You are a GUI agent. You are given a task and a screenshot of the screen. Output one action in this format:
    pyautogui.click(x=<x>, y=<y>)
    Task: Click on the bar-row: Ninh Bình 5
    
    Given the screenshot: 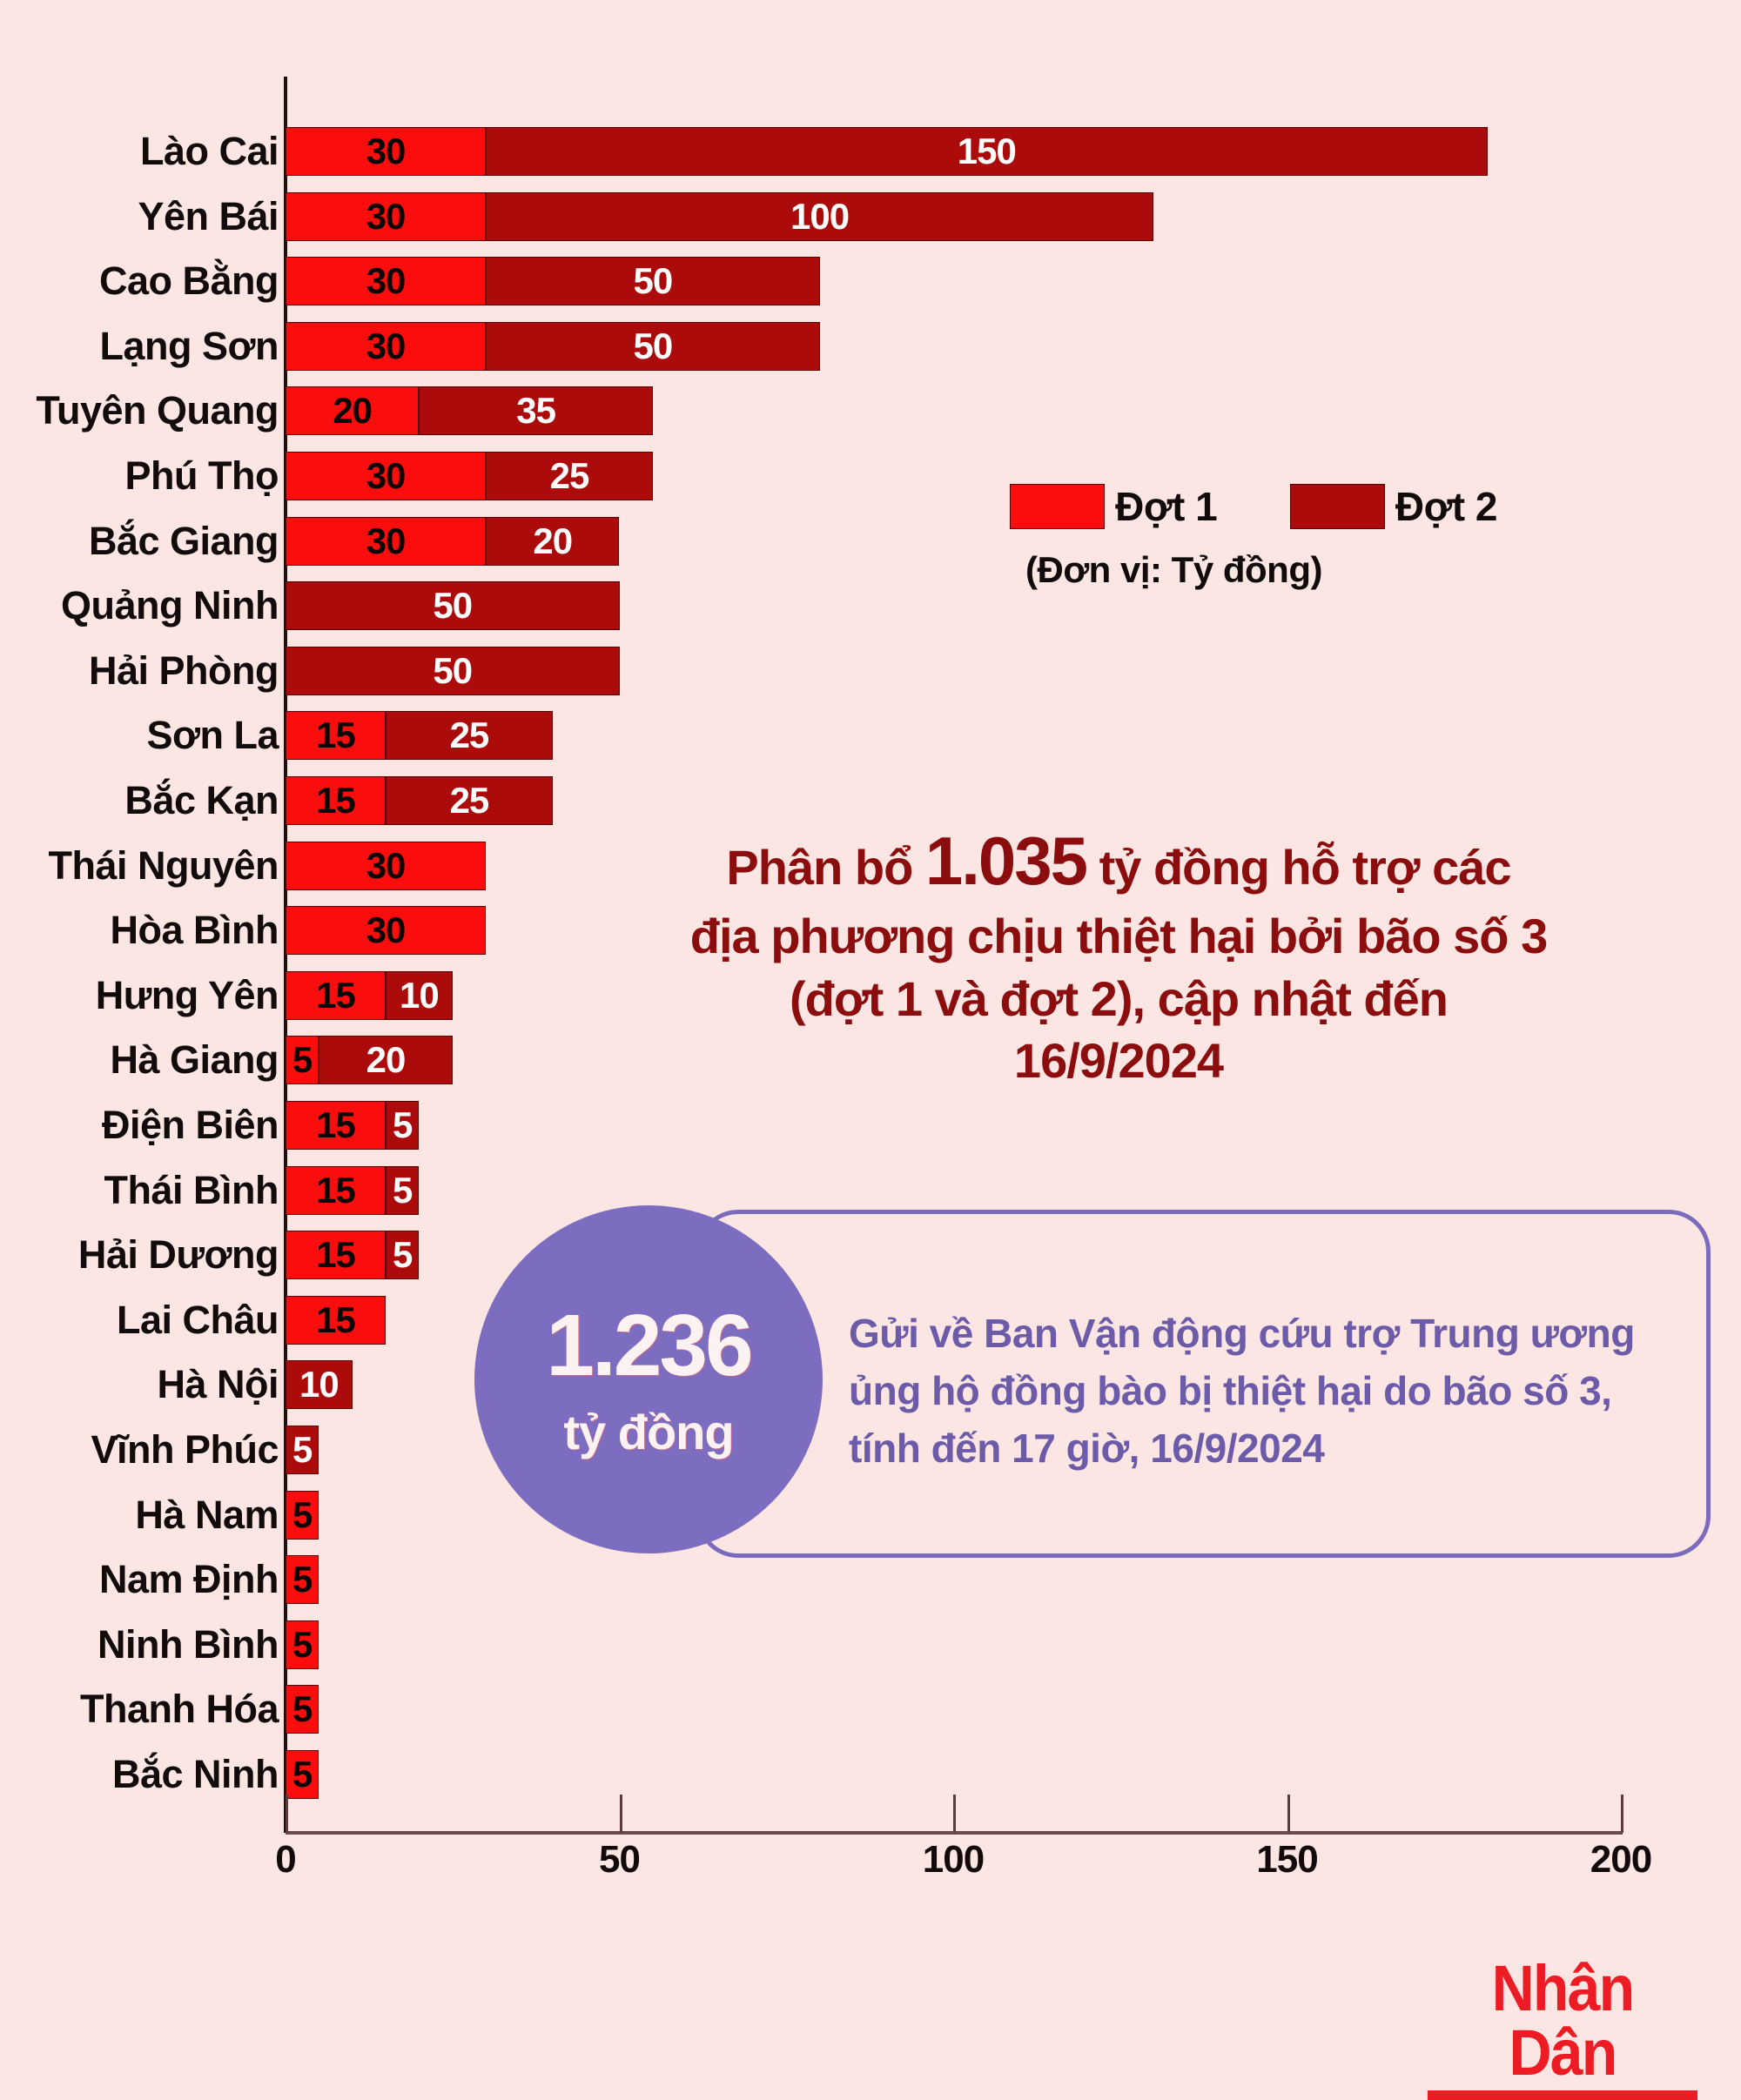 What is the action you would take?
    pyautogui.click(x=870, y=1644)
    